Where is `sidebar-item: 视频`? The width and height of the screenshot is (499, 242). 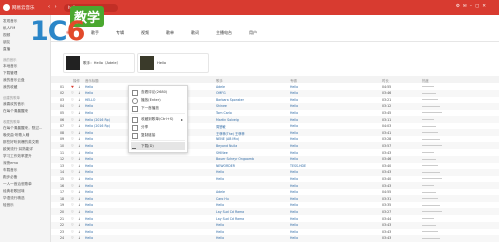 sidebar-item: 视频 is located at coordinates (6, 35).